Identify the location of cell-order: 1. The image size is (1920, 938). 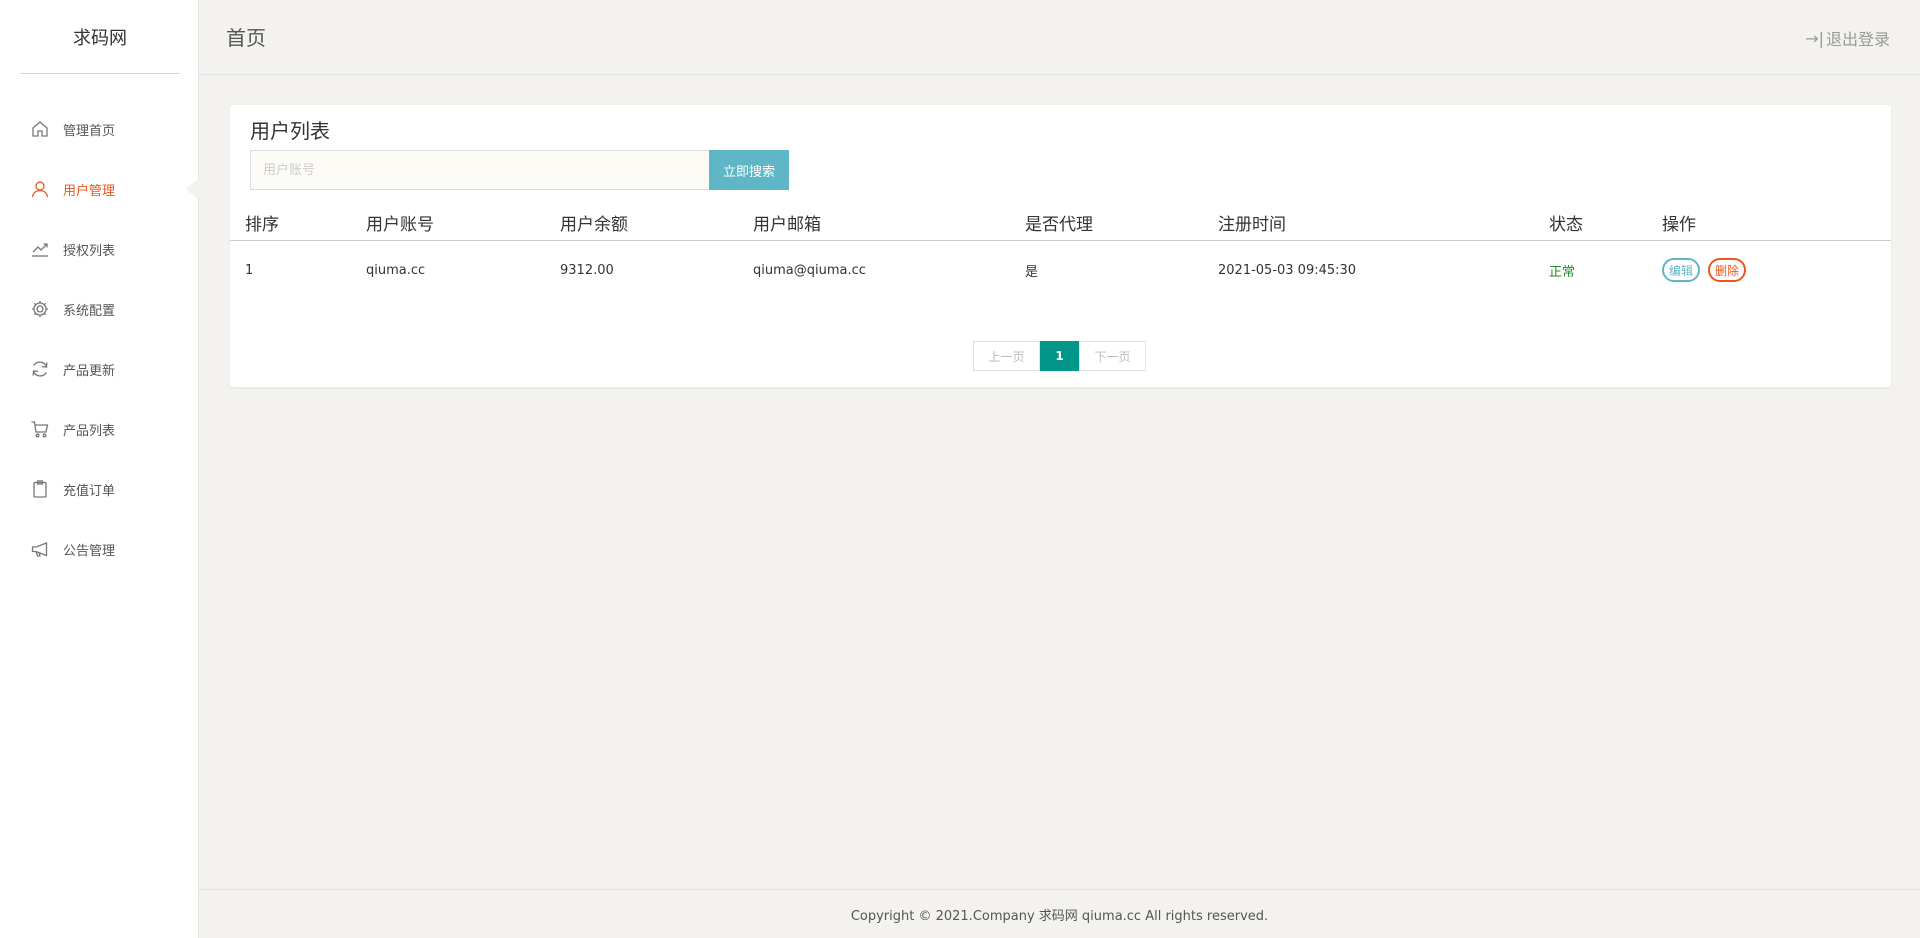
(249, 270).